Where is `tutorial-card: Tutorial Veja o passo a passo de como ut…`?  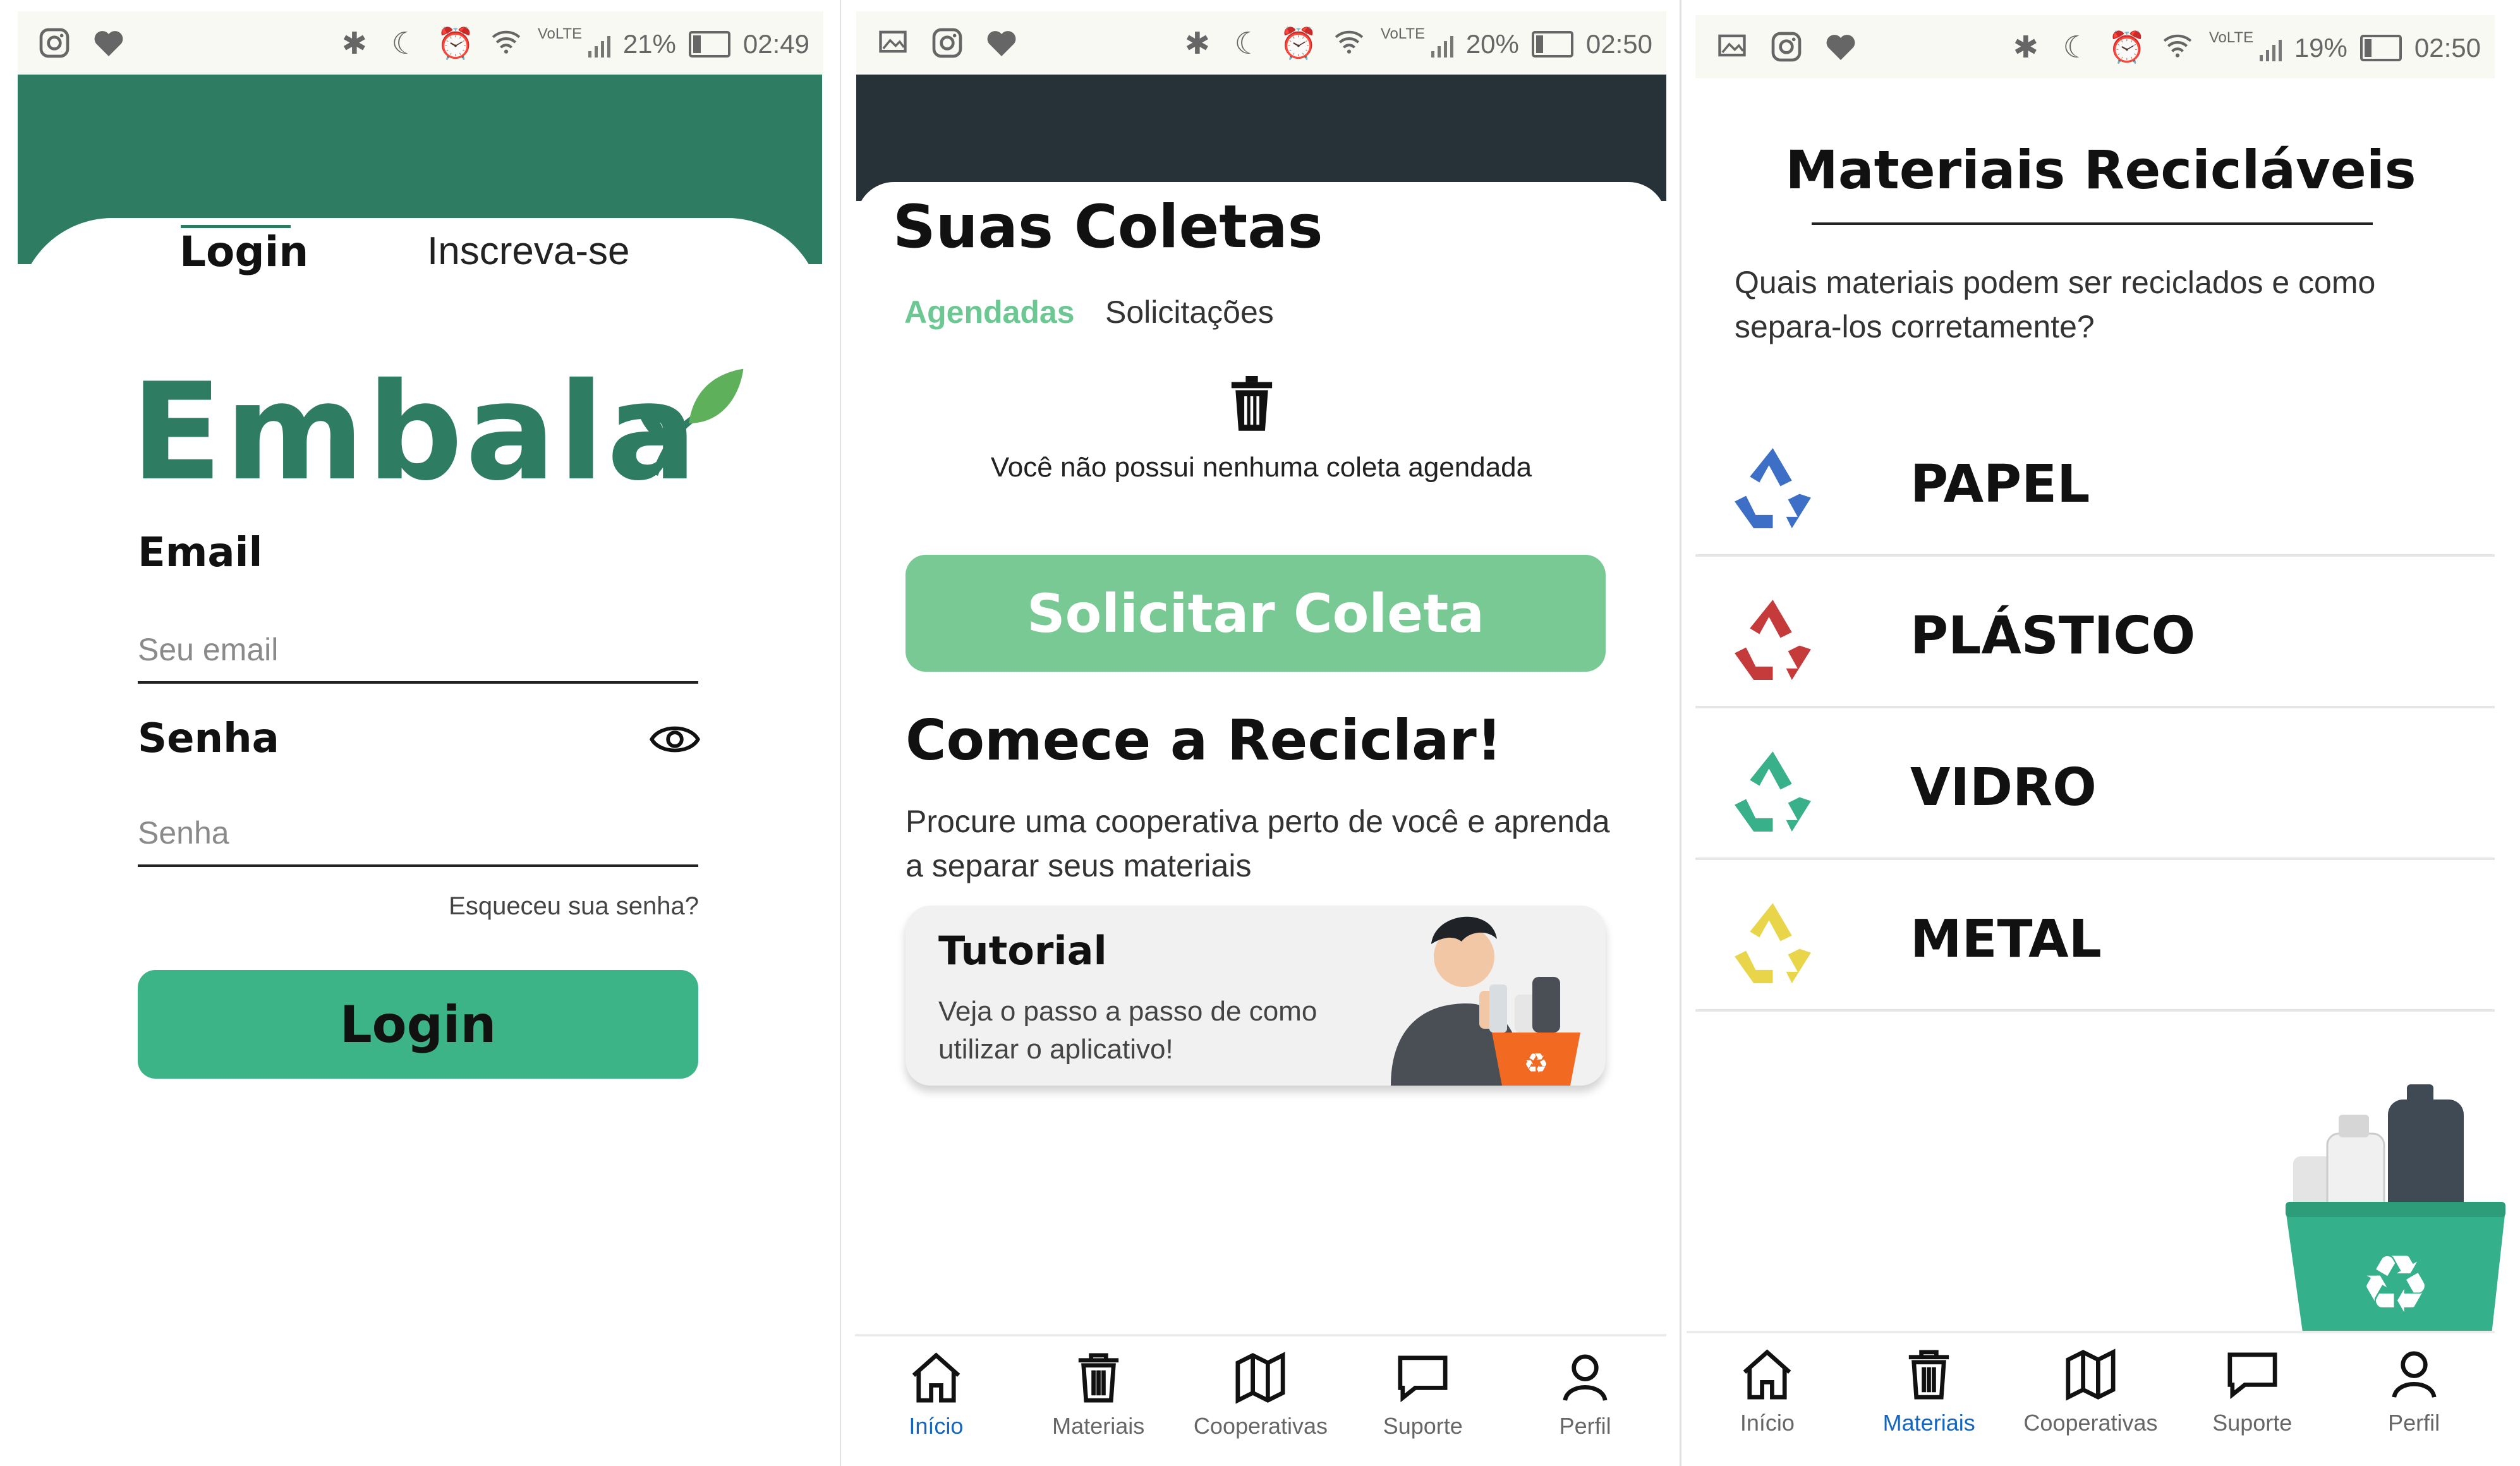
tutorial-card: Tutorial Veja o passo a passo de como ut… is located at coordinates (1256, 996).